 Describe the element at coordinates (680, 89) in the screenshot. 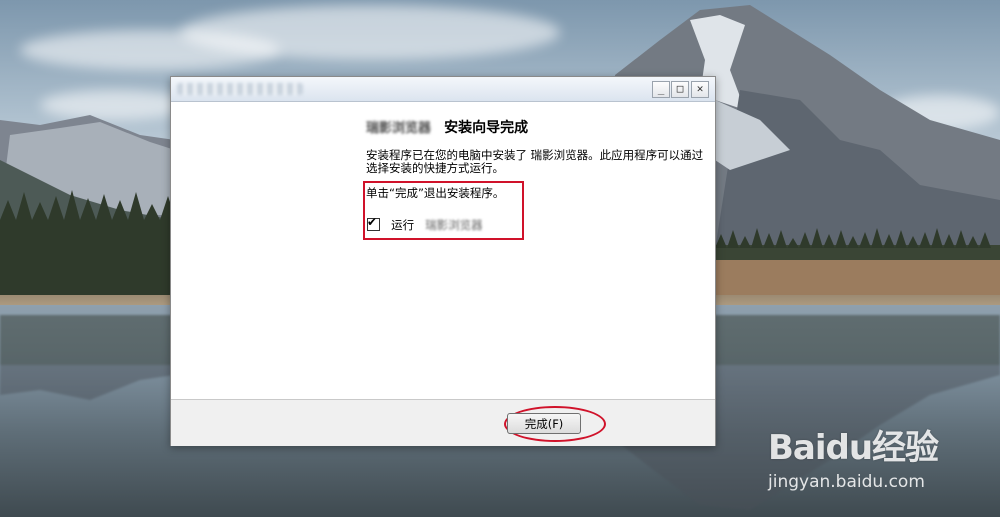

I see `maximize-button: □` at that location.